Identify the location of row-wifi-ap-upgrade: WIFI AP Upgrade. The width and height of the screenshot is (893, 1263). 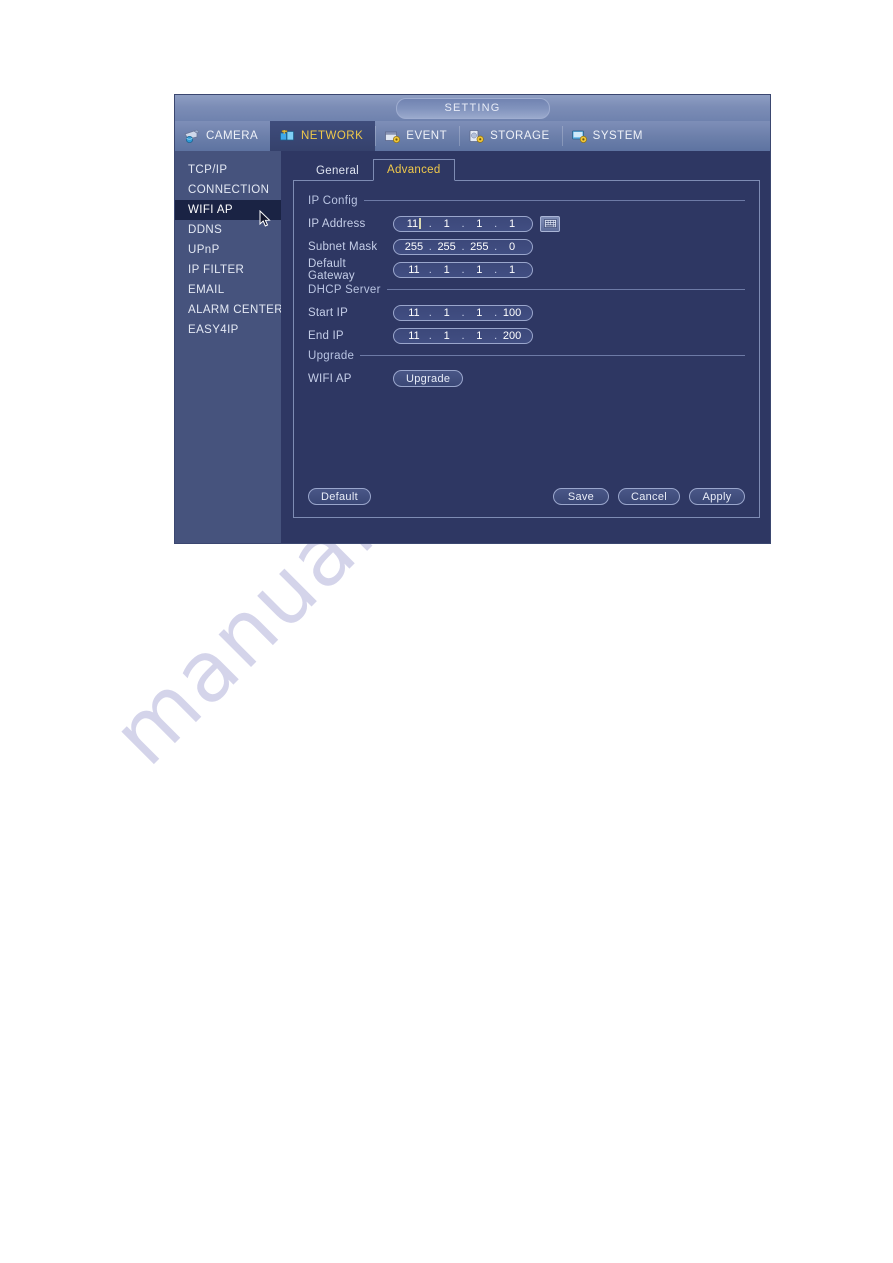
(526, 378).